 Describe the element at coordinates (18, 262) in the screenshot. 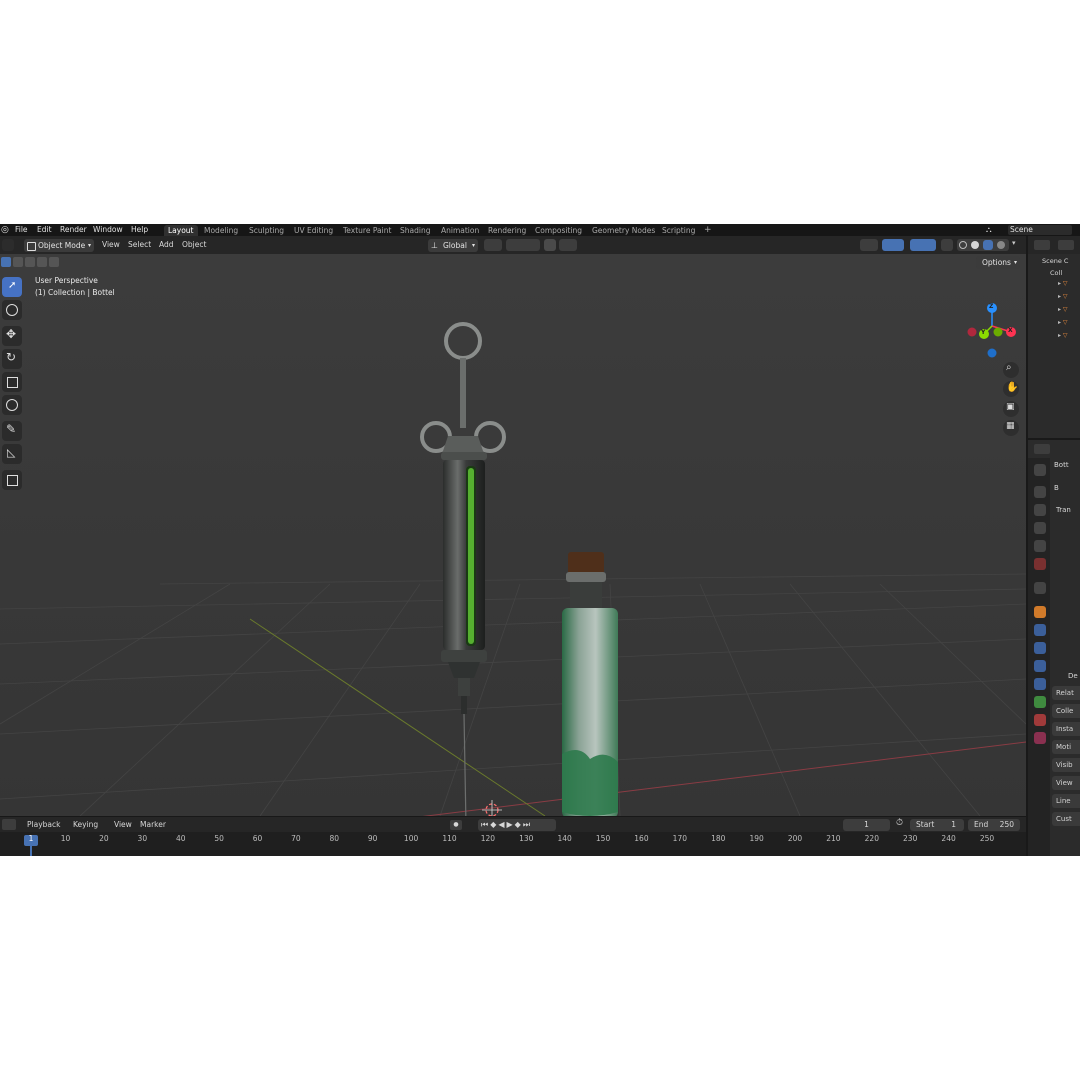

I see `select-extend-icon` at that location.